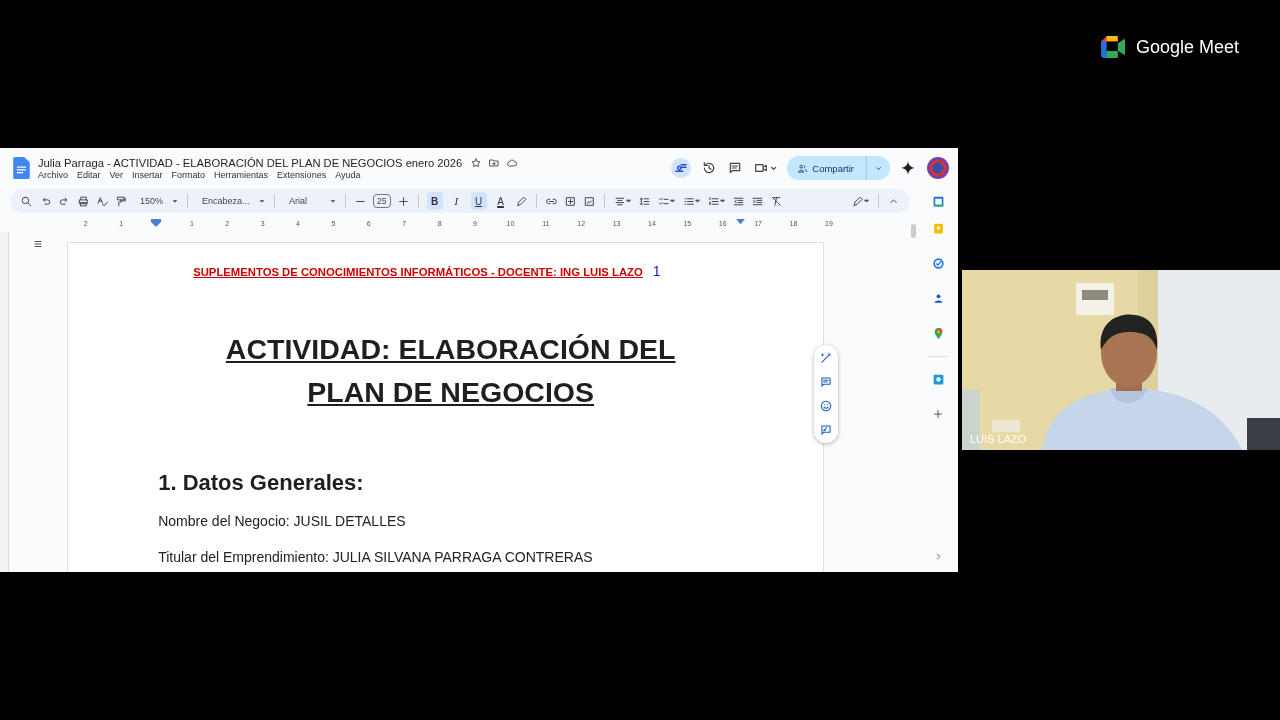 Image resolution: width=1280 pixels, height=720 pixels. I want to click on menu-item: Editar, so click(89, 174).